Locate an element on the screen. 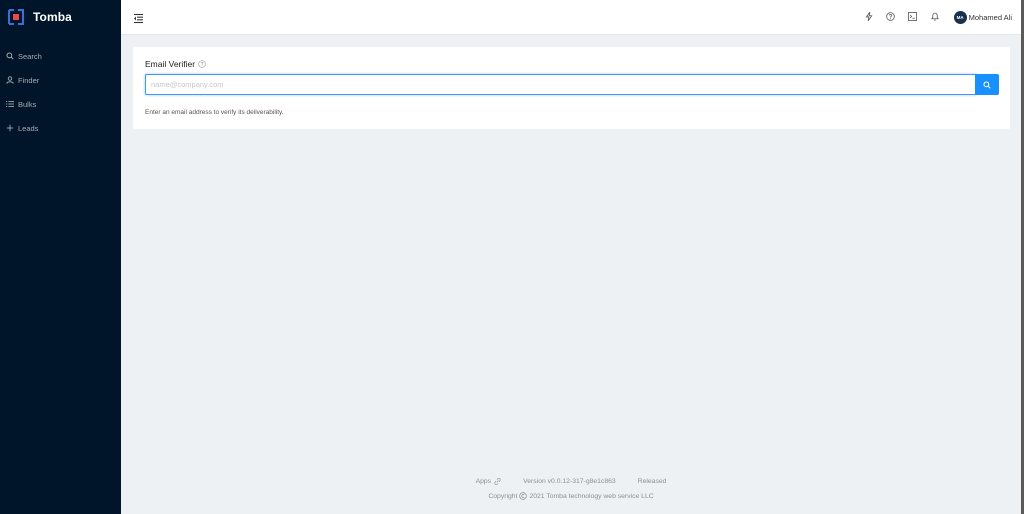  email-search-row is located at coordinates (572, 84).